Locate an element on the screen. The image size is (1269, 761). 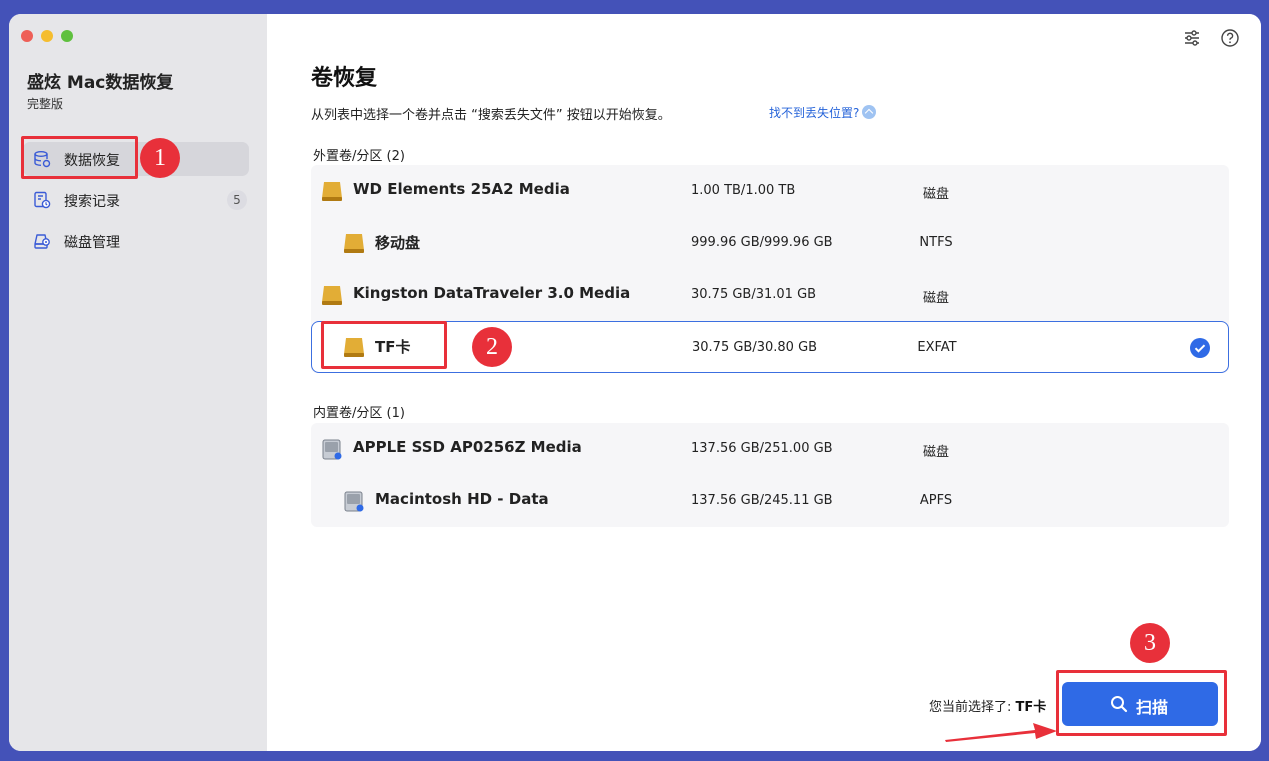
sidebar-item-label: 磁盘管理 is located at coordinates (92, 243).